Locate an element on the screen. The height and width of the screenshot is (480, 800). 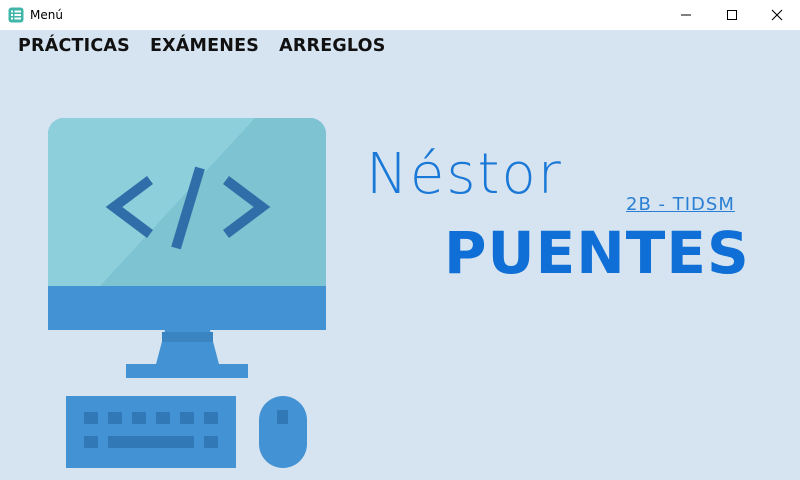
first-name: Néstor is located at coordinates (464, 174).